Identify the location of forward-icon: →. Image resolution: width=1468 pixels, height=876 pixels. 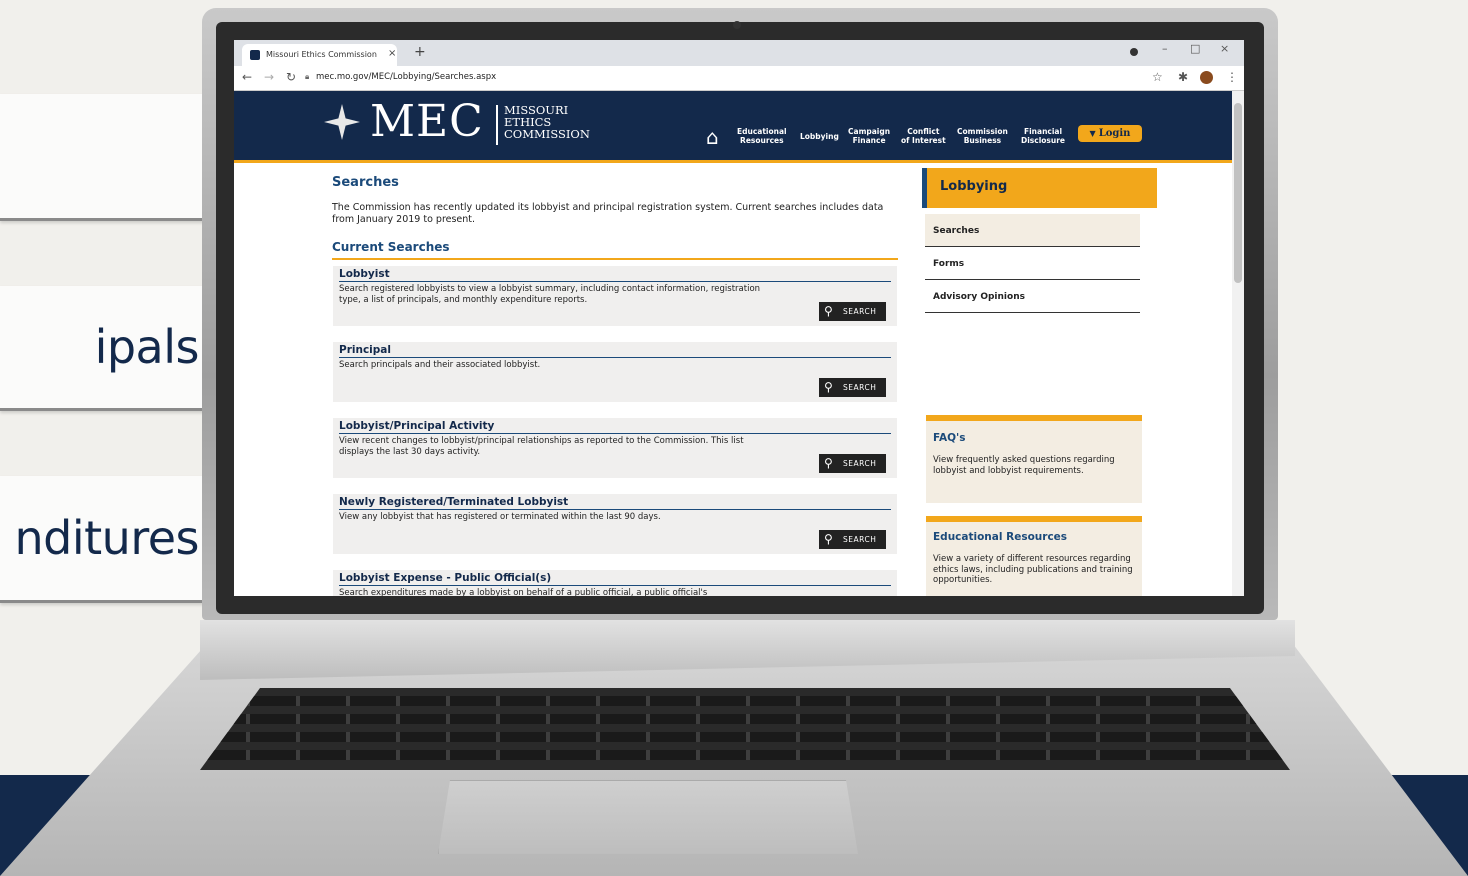
(269, 77).